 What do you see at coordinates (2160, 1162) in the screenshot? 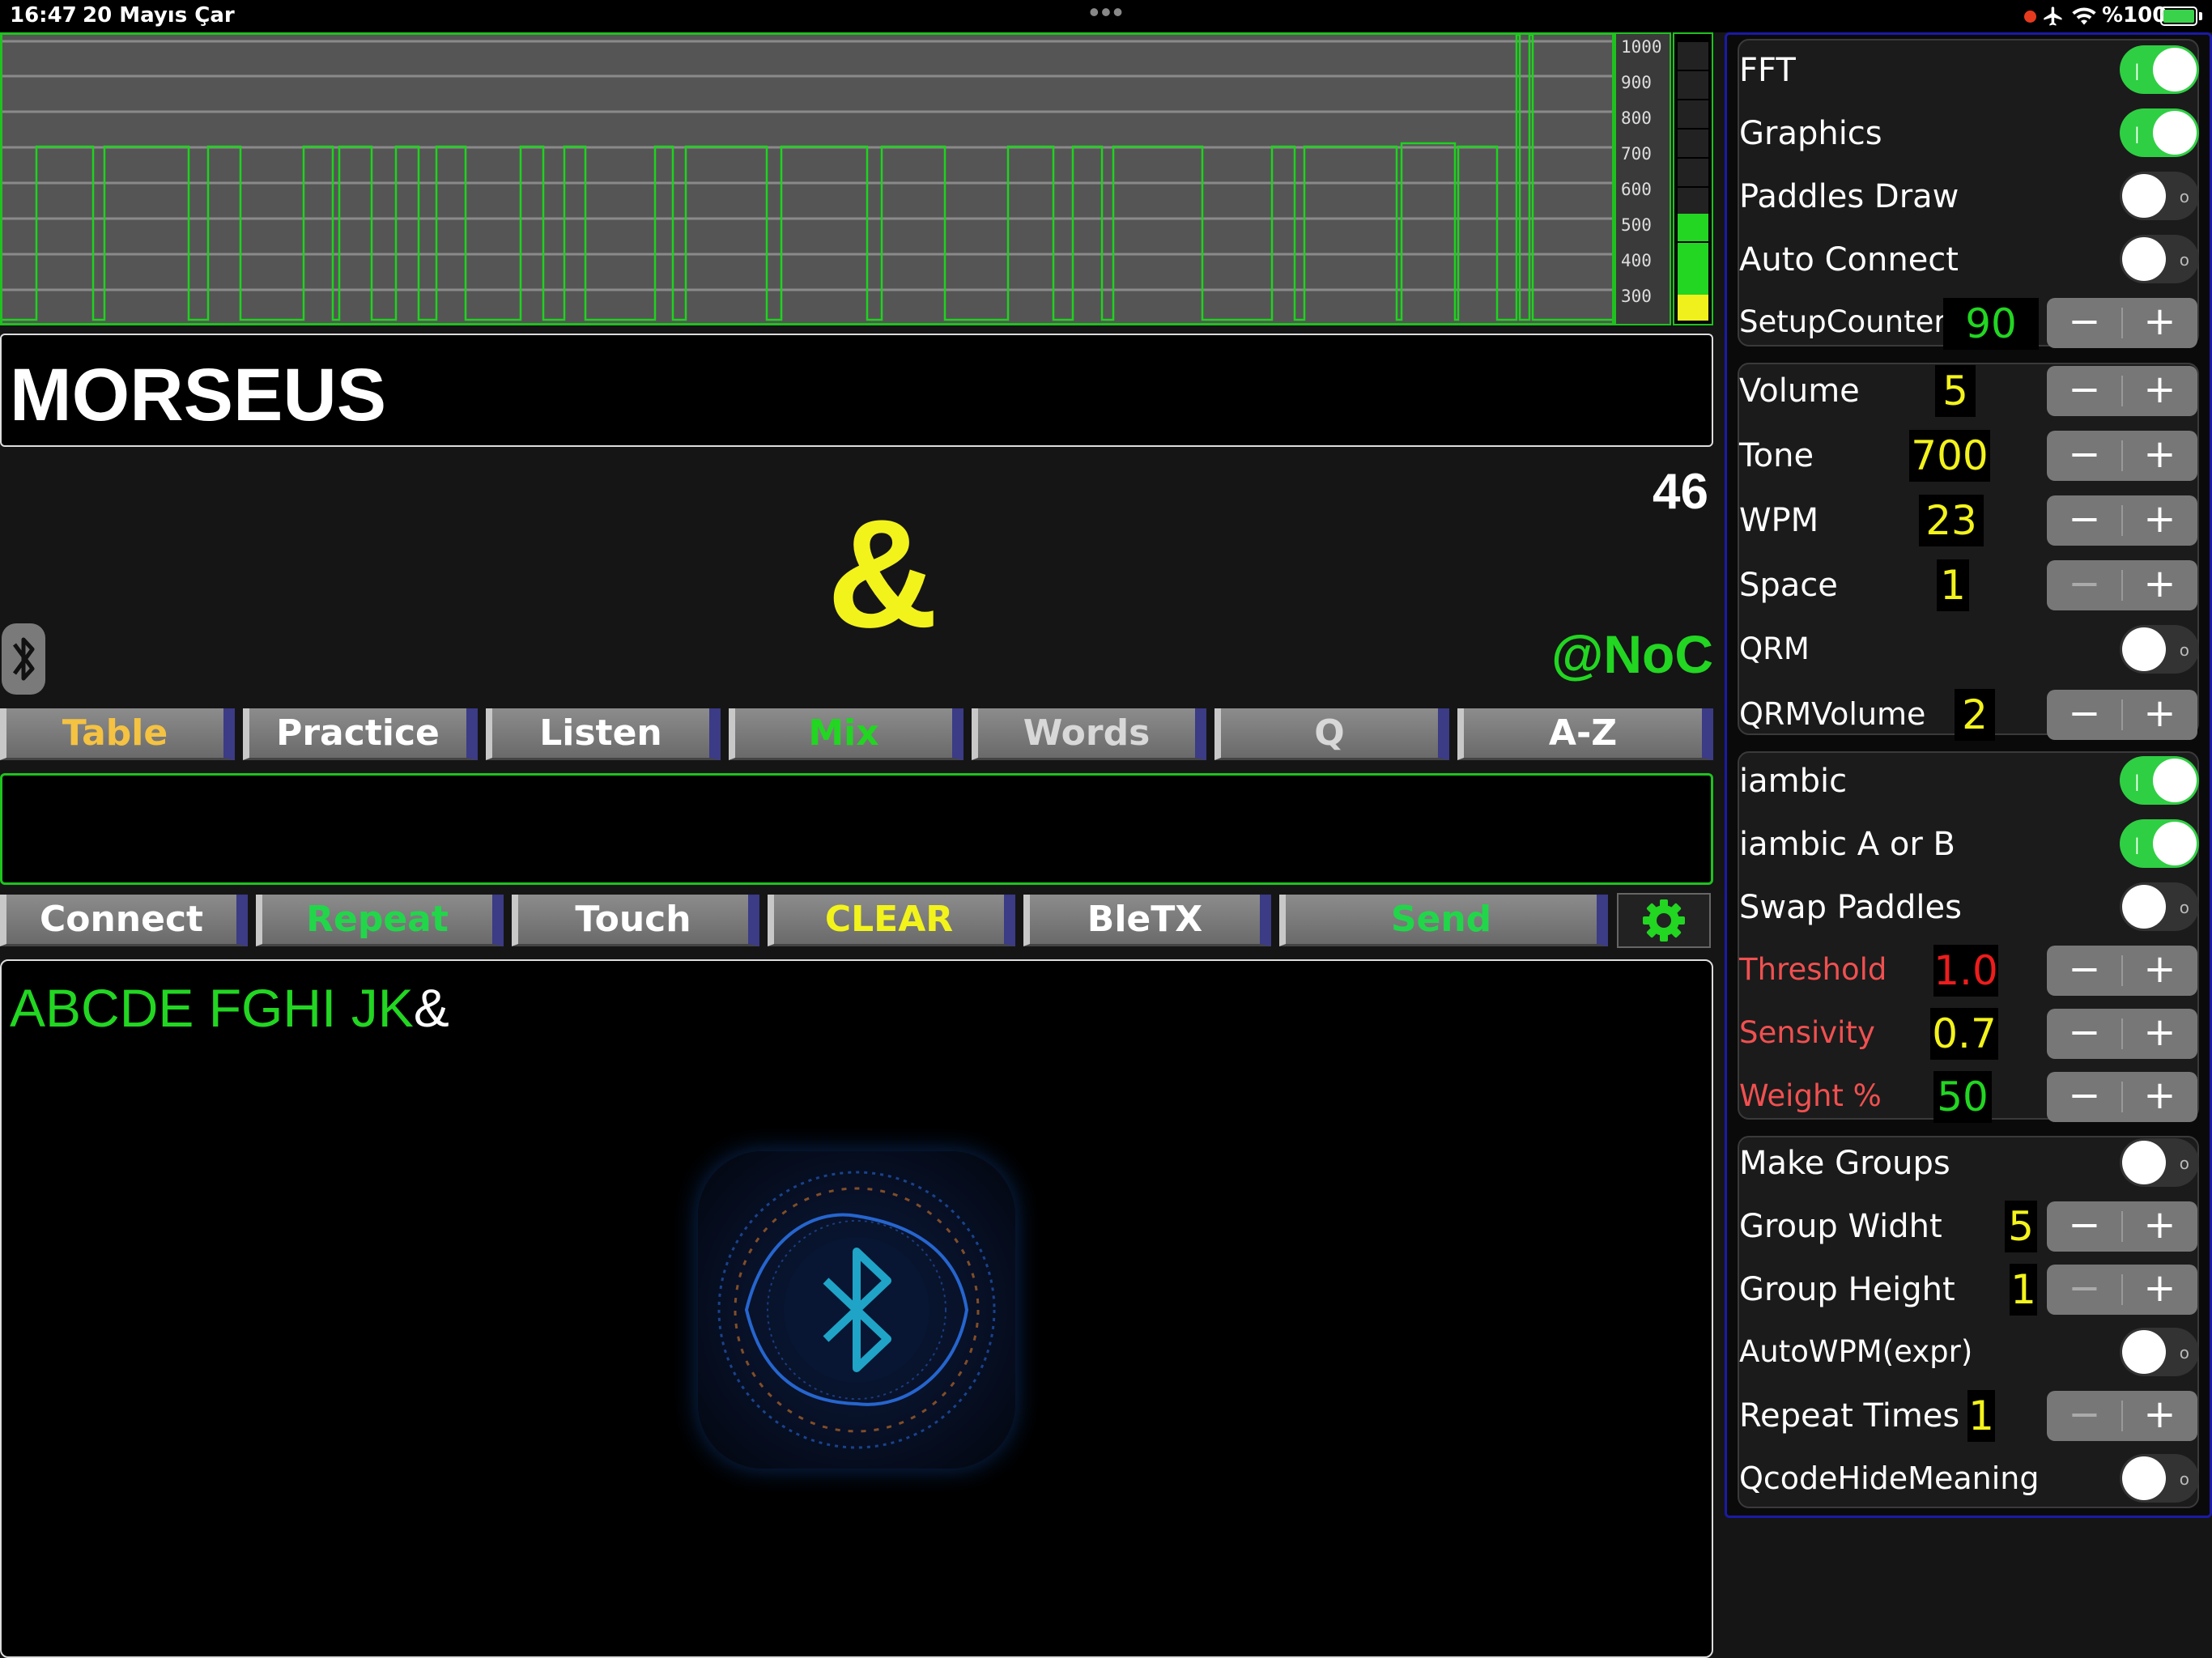
I see `make-groups-toggle: o` at bounding box center [2160, 1162].